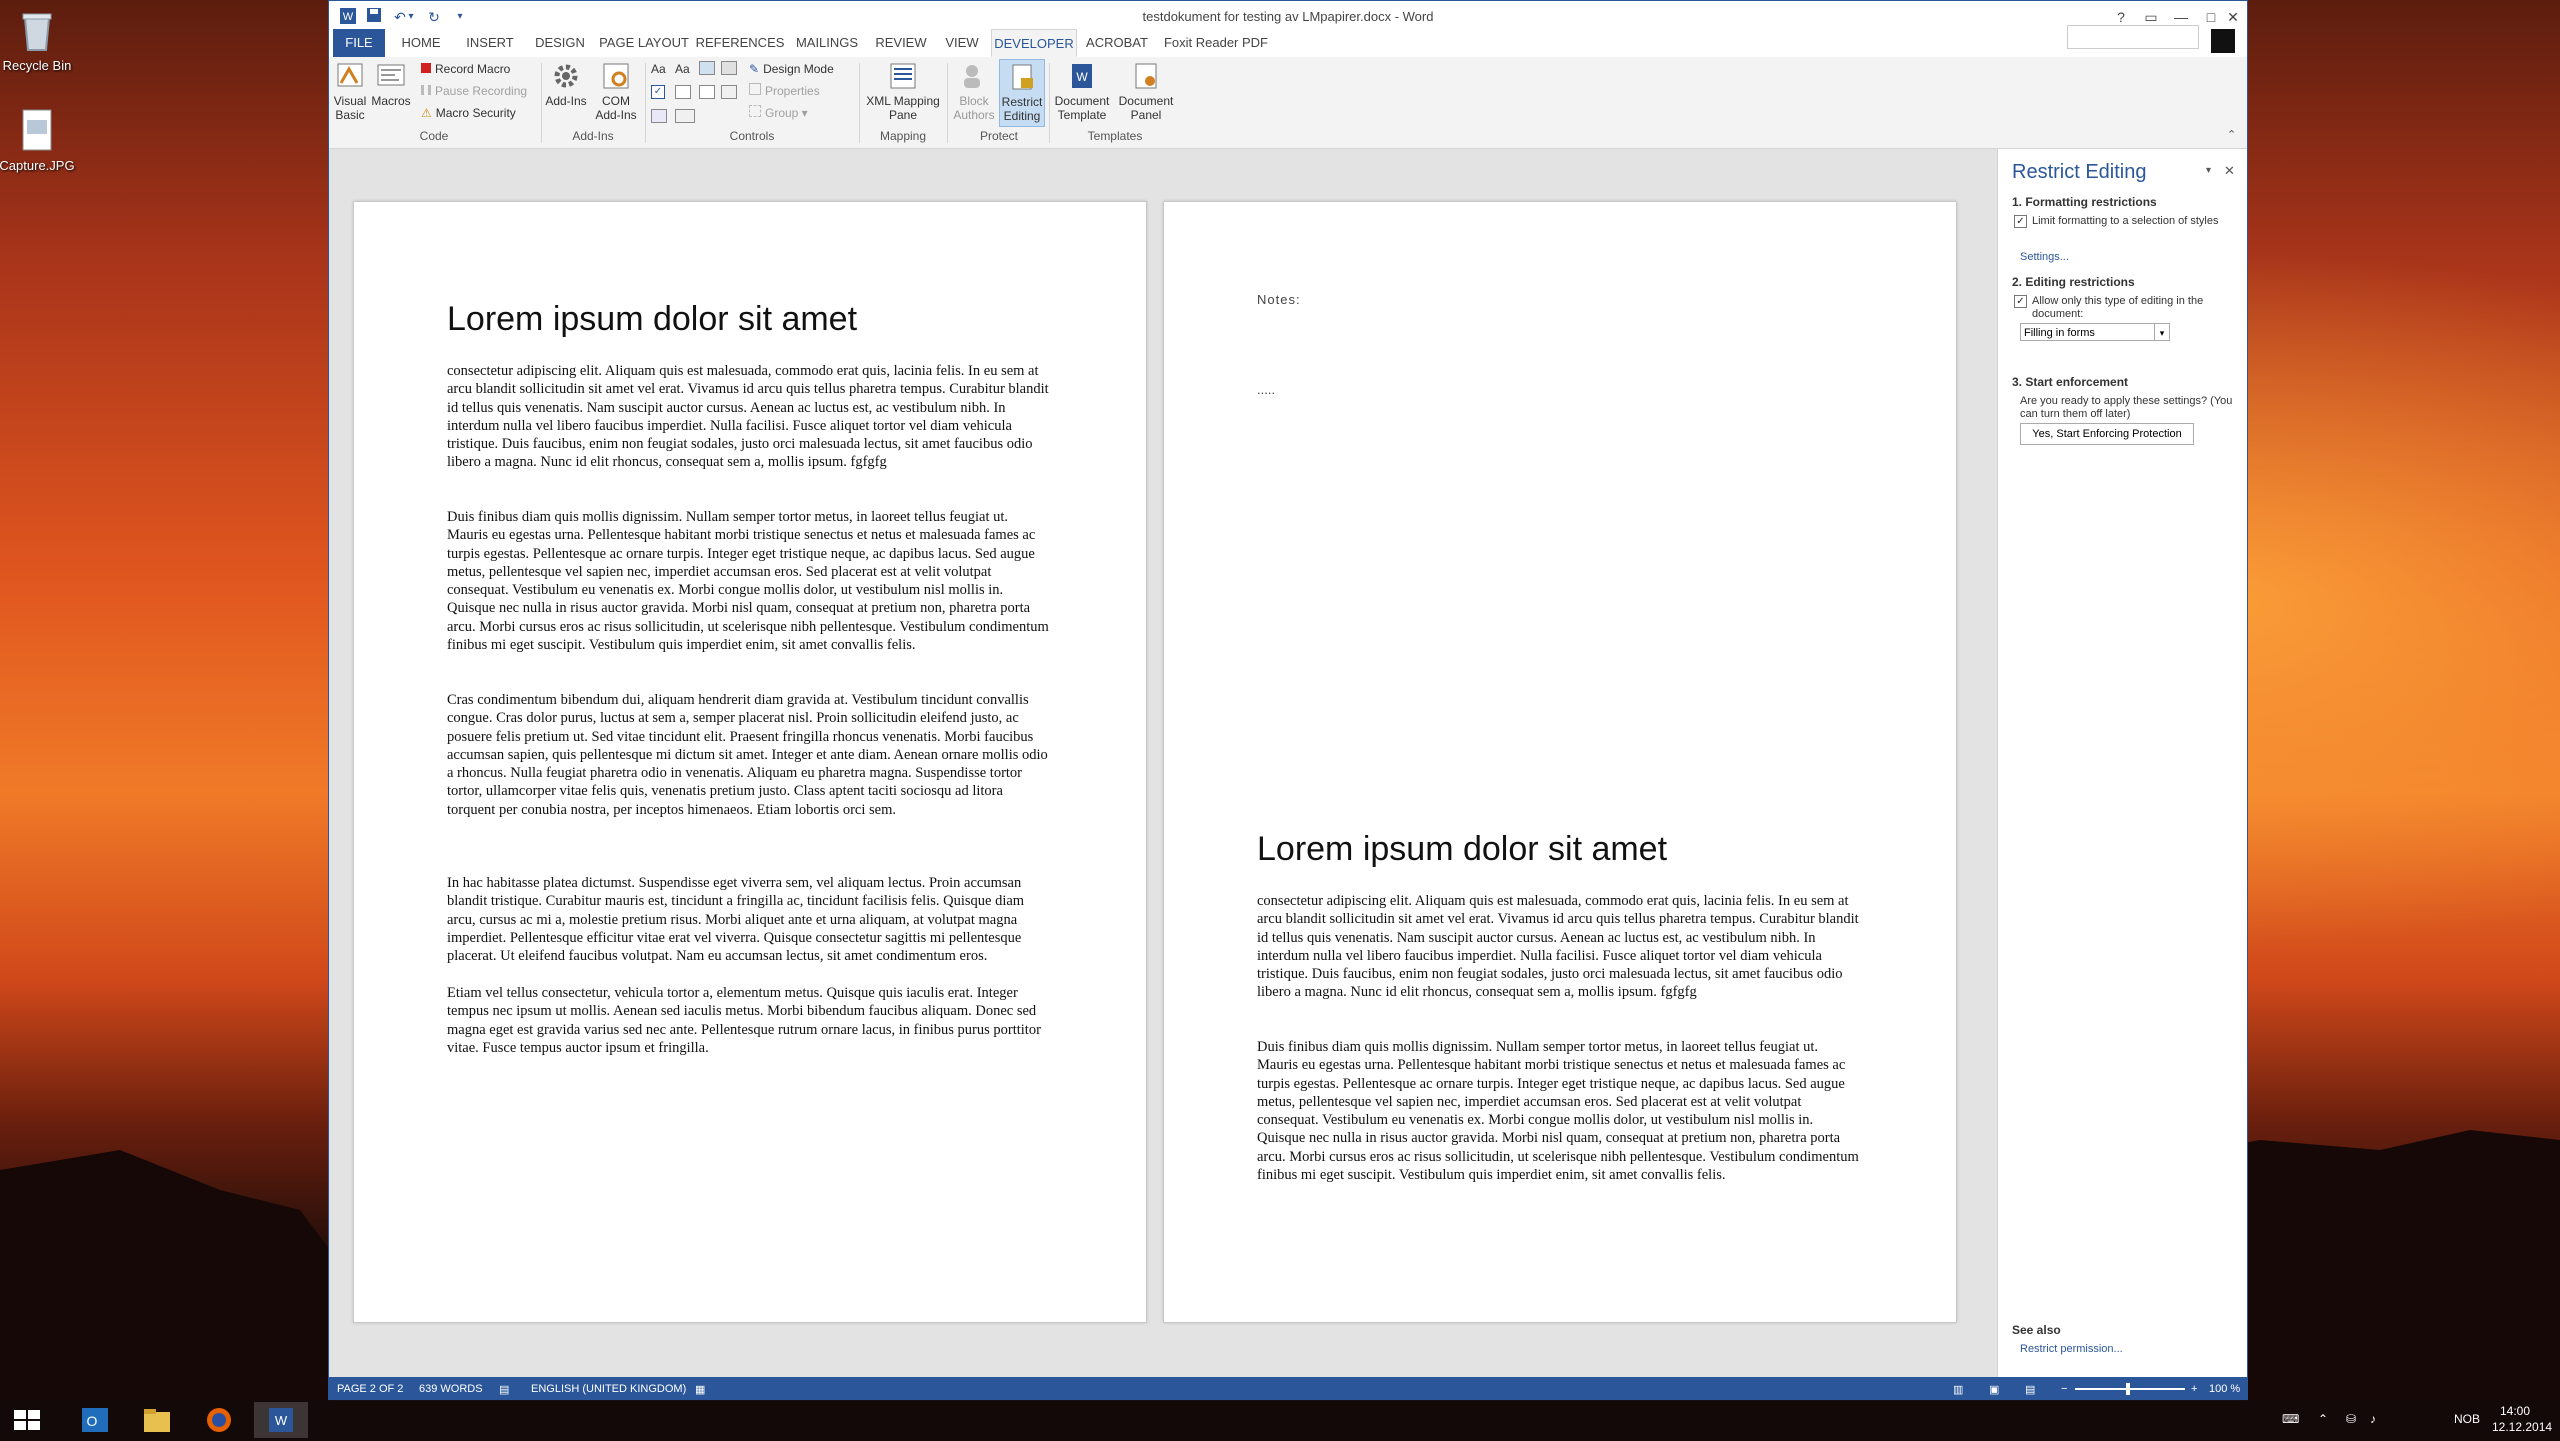 The image size is (2560, 1441). I want to click on zoom-in-button: +, so click(2194, 1389).